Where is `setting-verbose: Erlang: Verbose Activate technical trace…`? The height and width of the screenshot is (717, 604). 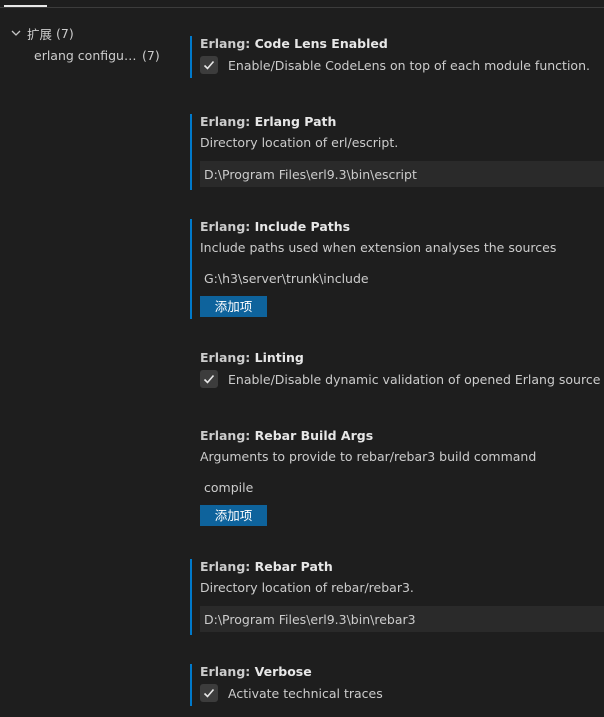 setting-verbose: Erlang: Verbose Activate technical trace… is located at coordinates (397, 685).